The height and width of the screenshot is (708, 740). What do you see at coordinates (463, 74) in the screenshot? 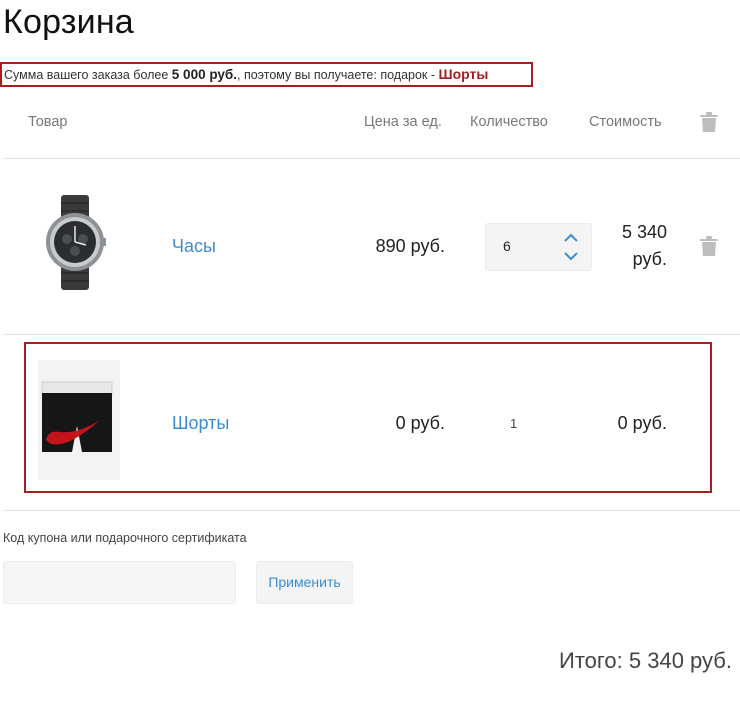
I see `notice-gift-name: Шорты` at bounding box center [463, 74].